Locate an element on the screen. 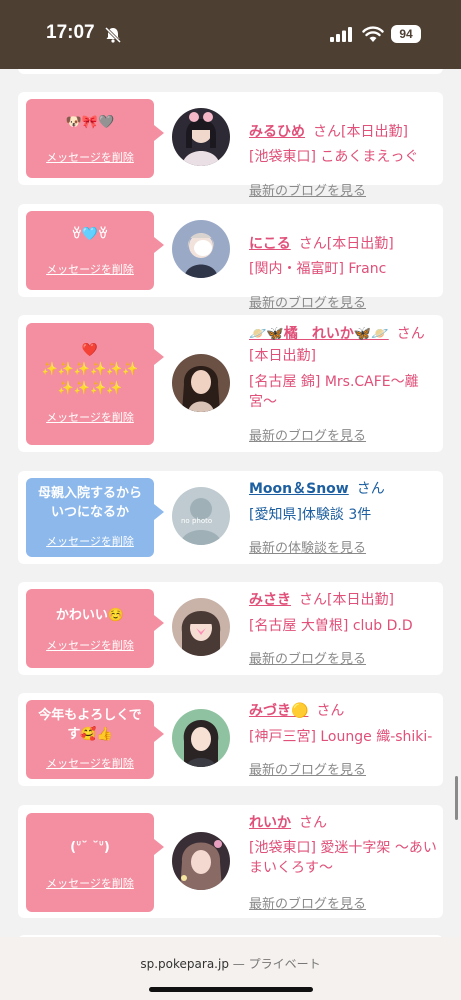  name-line: みさき さん[本日出勤] is located at coordinates (342, 600).